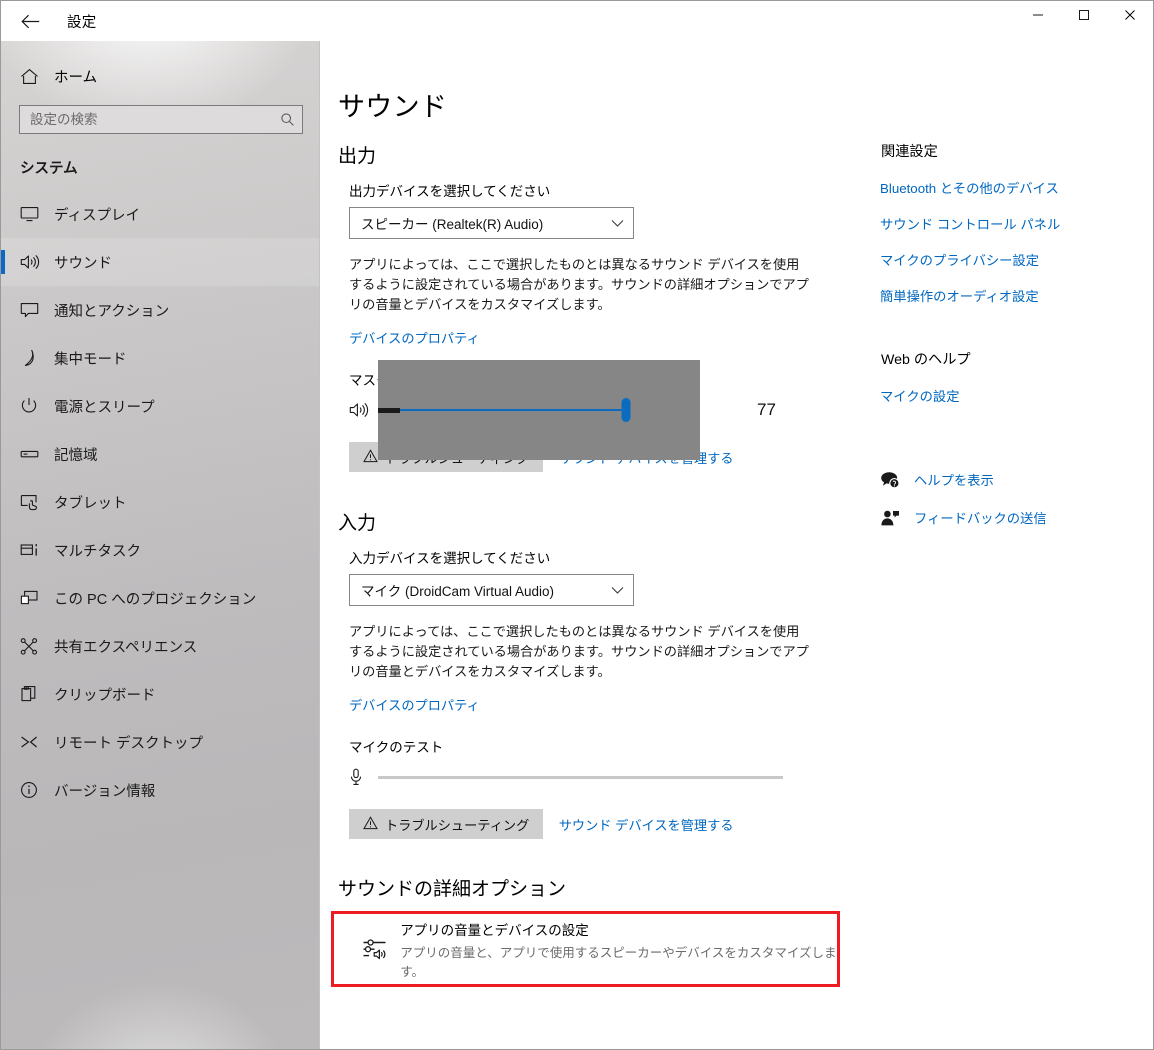  What do you see at coordinates (626, 410) in the screenshot?
I see `slider-thumb` at bounding box center [626, 410].